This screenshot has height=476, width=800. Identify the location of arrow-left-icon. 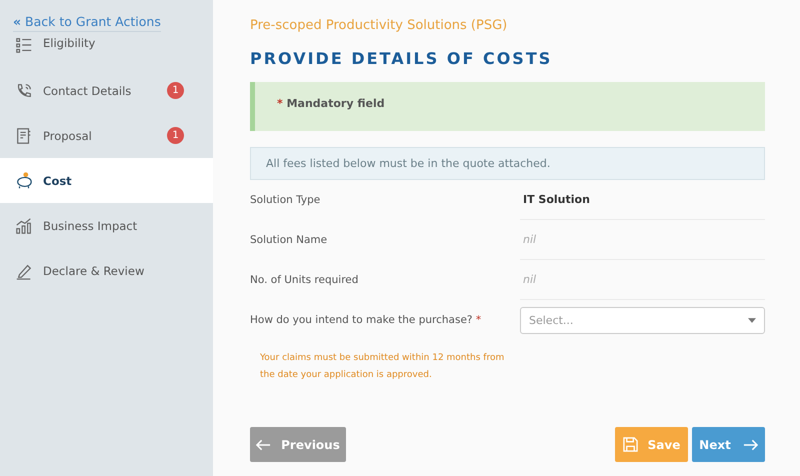
(264, 444).